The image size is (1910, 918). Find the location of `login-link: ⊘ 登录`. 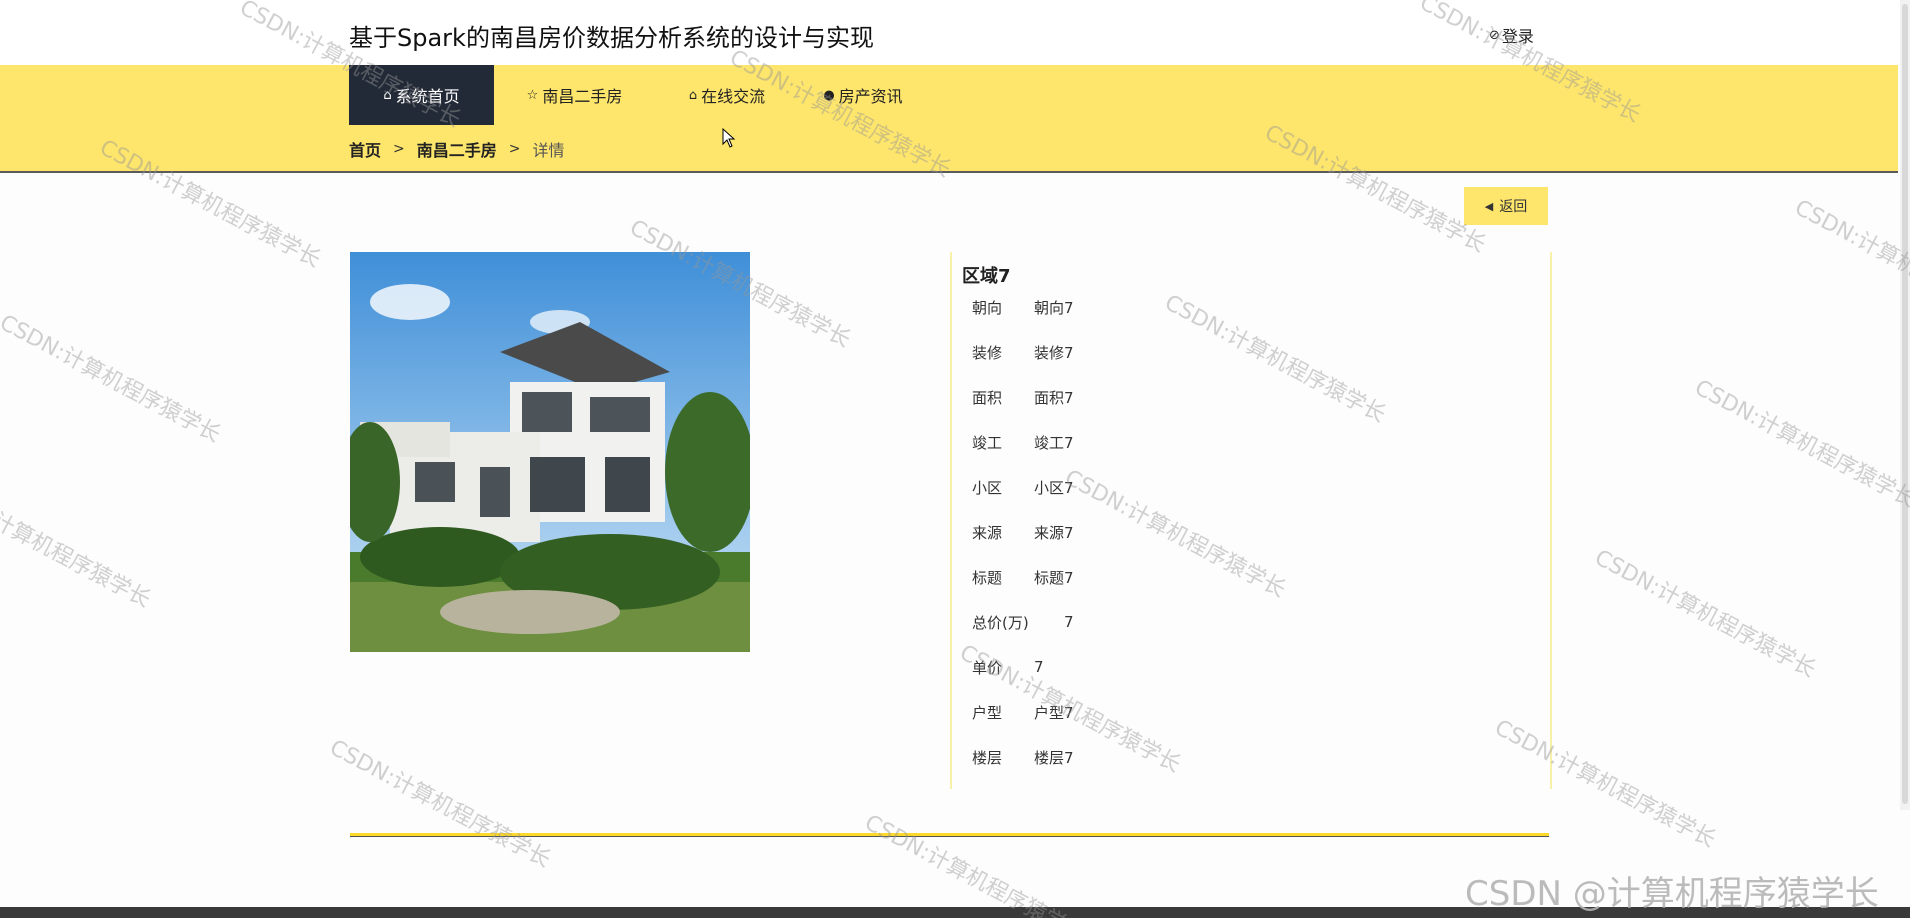

login-link: ⊘ 登录 is located at coordinates (1511, 35).